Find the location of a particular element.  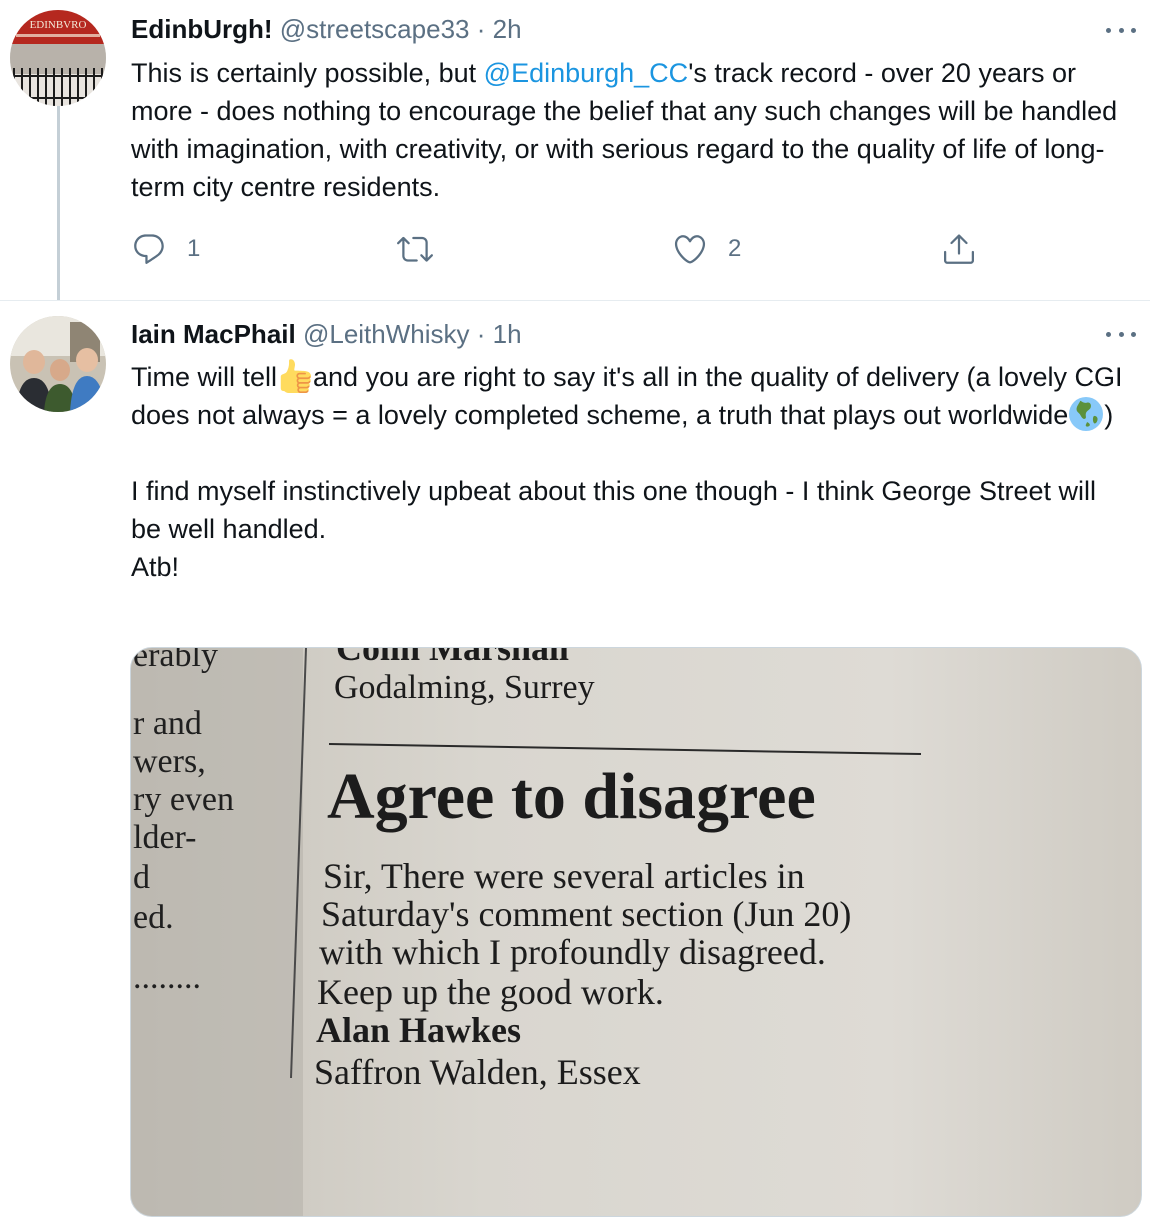

photo-prev-location: Godalming, Surrey is located at coordinates (464, 687).